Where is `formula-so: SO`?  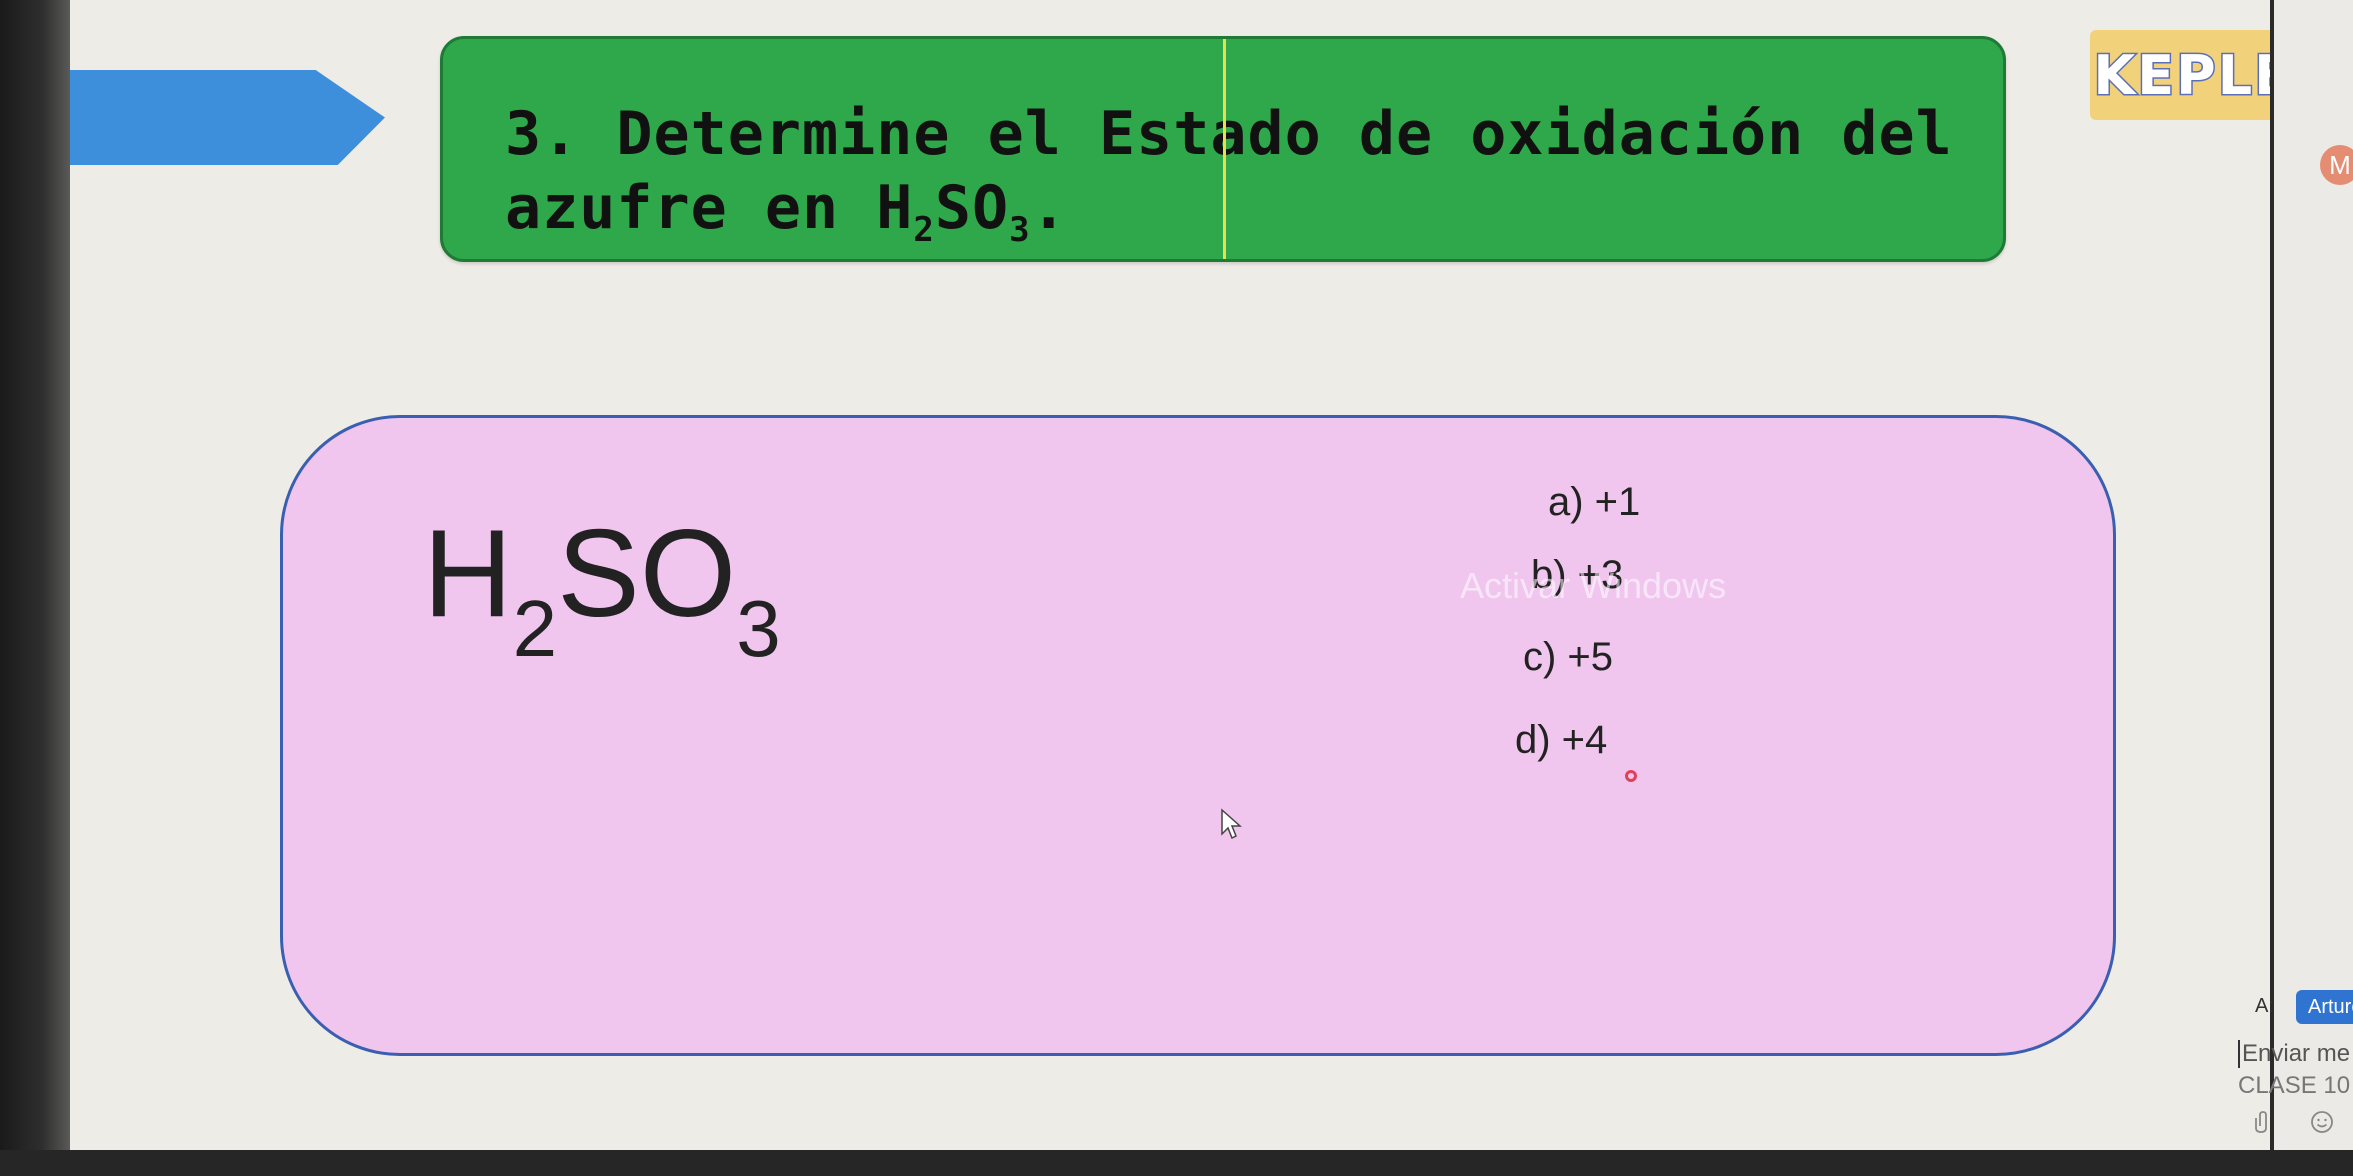
formula-so: SO is located at coordinates (647, 574).